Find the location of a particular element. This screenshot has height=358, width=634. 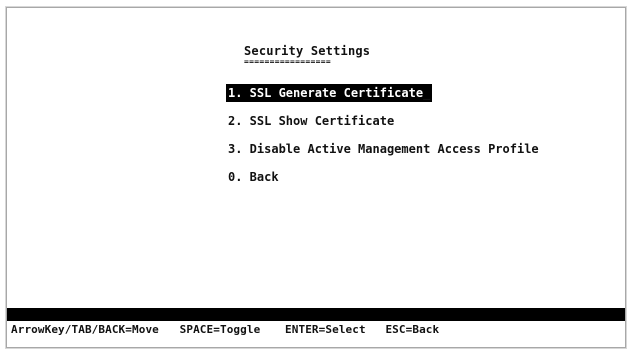

menu-item-ssl-show-certificate: 2. SSL Show Certificate is located at coordinates (311, 121).